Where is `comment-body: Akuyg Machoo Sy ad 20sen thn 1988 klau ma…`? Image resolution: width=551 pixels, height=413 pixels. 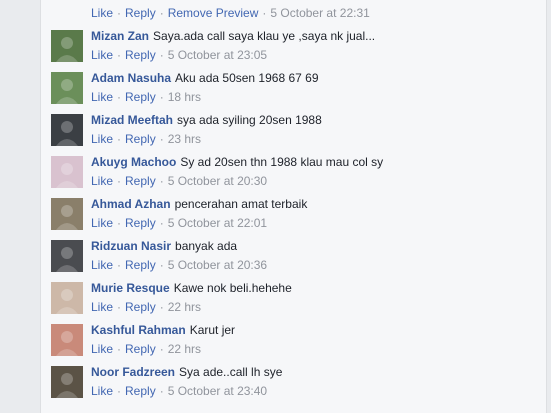 comment-body: Akuyg Machoo Sy ad 20sen thn 1988 klau ma… is located at coordinates (237, 162).